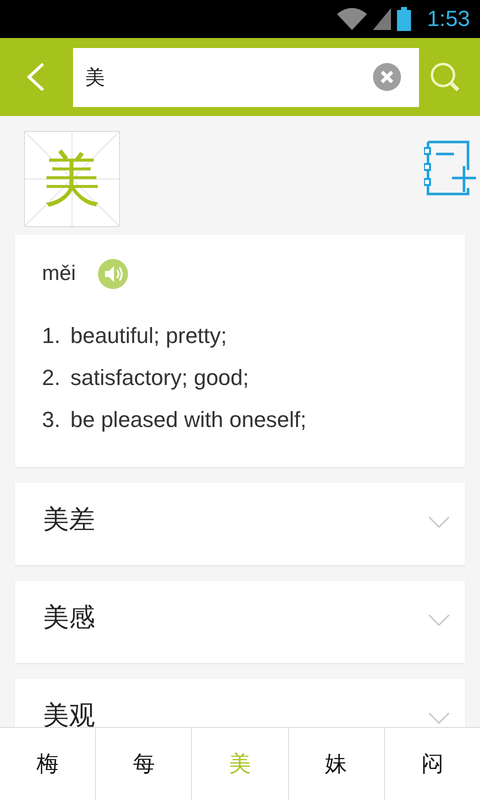  Describe the element at coordinates (445, 77) in the screenshot. I see `search-icon` at that location.